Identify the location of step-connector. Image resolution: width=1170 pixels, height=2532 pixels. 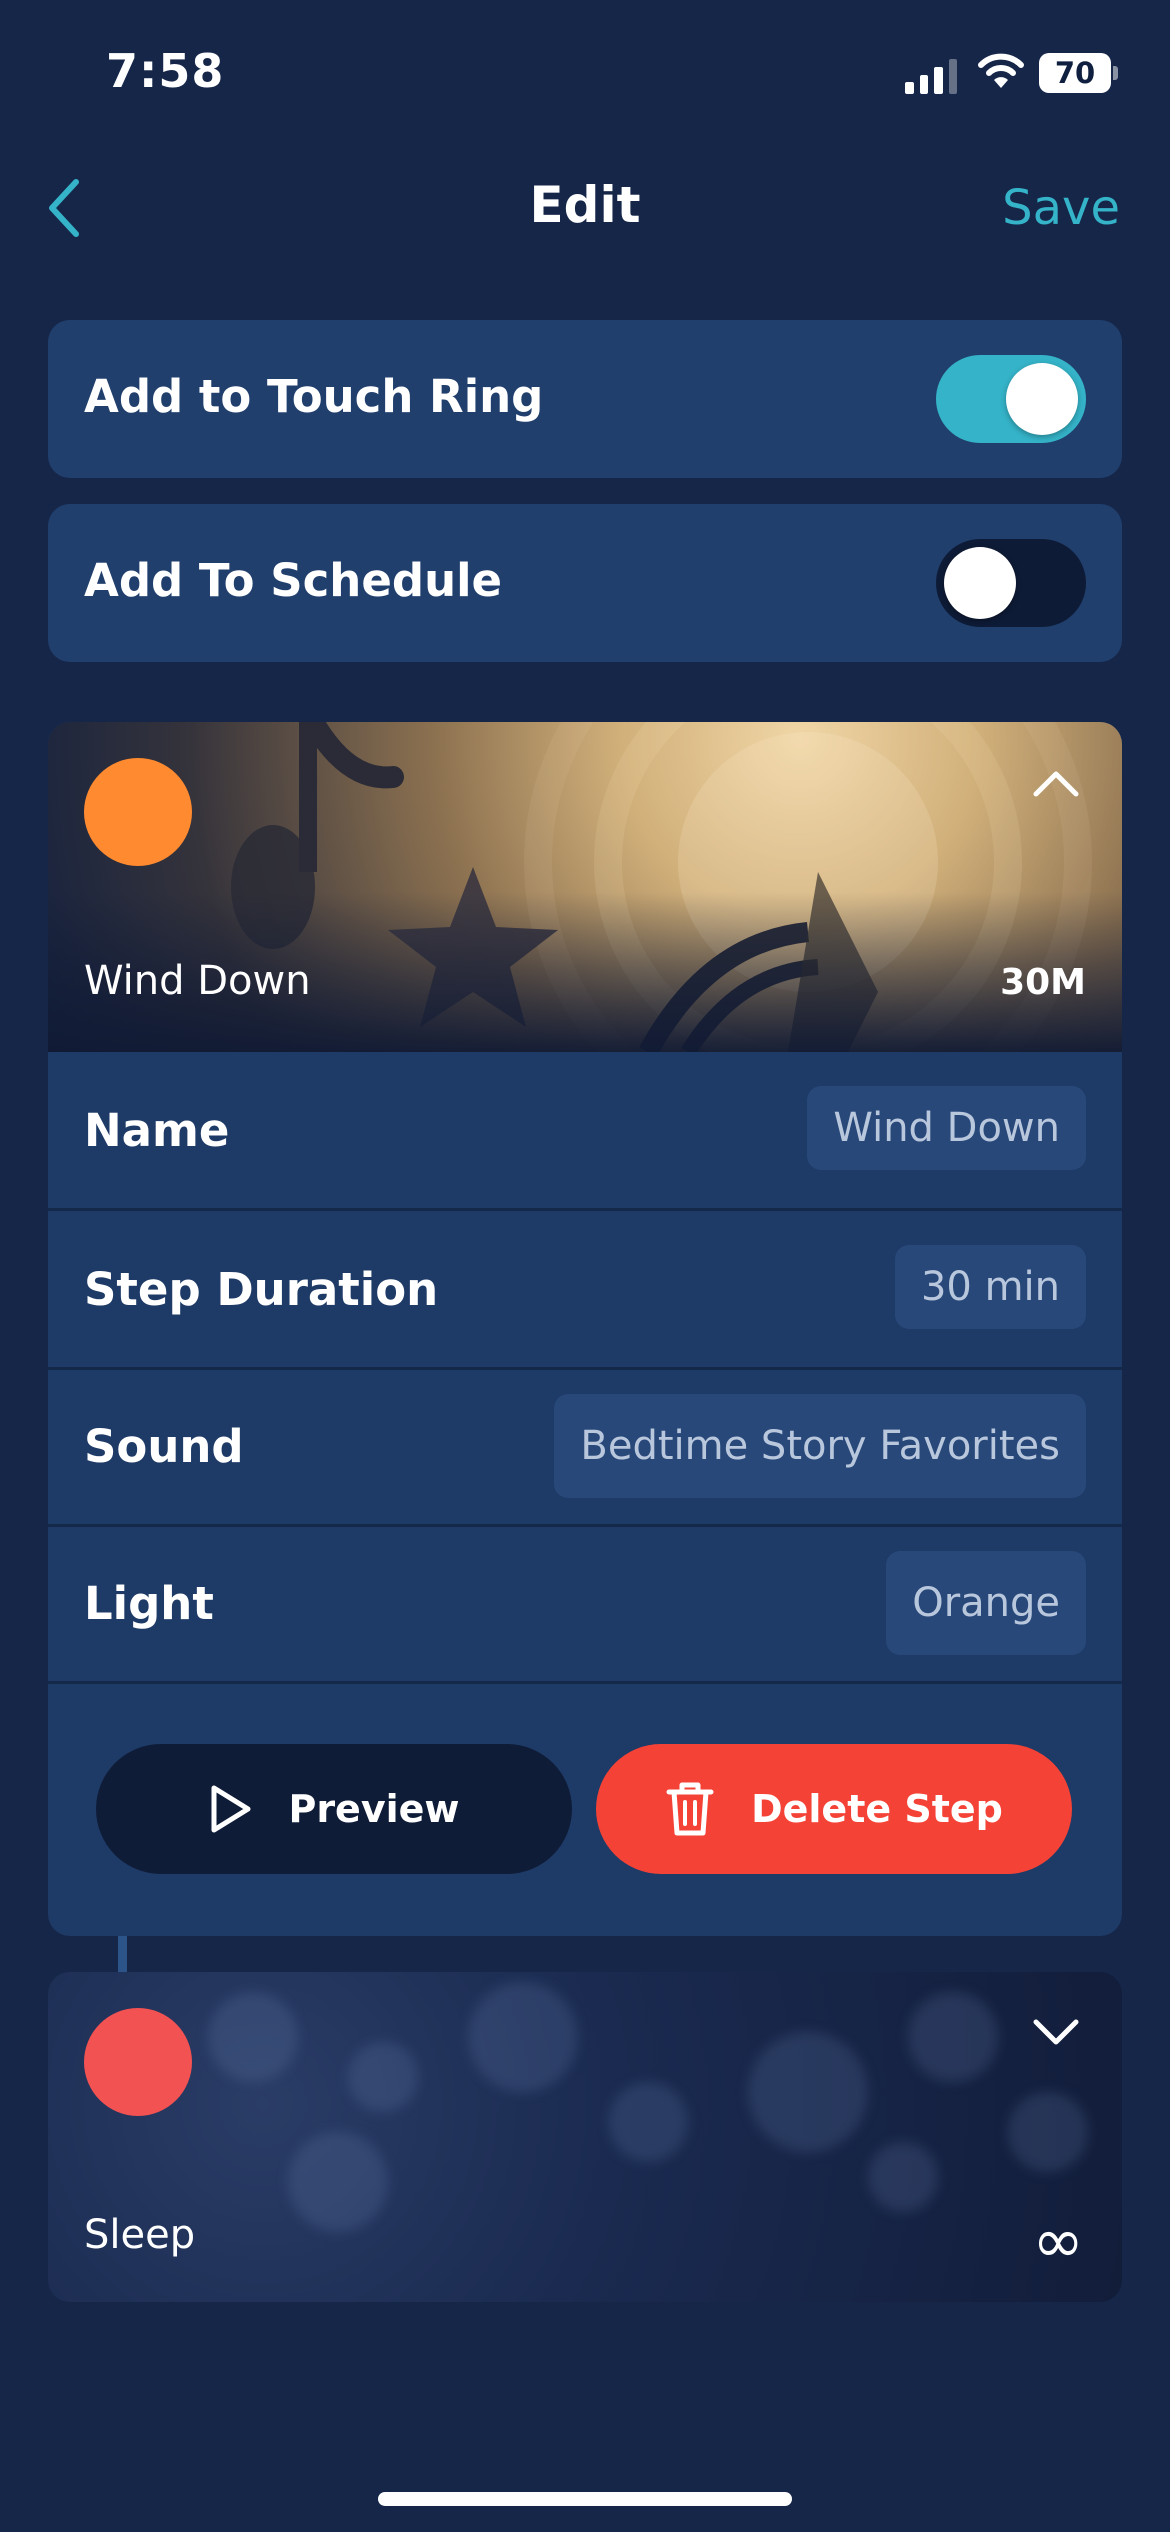
(122, 1954).